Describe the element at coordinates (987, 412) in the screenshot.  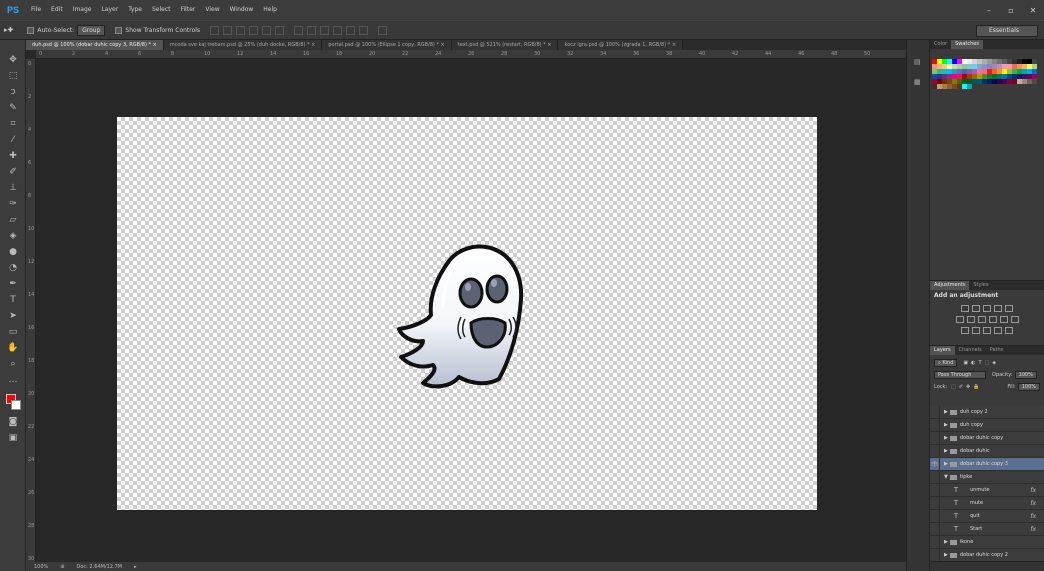
I see `layer-group-row: ▶ duh copy 2` at that location.